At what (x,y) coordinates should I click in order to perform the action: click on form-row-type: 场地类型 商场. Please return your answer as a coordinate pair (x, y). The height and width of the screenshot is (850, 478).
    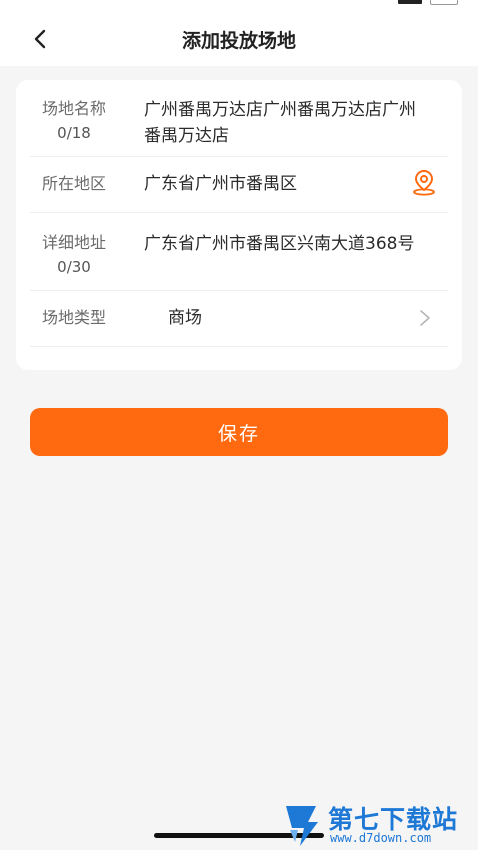
    Looking at the image, I should click on (239, 318).